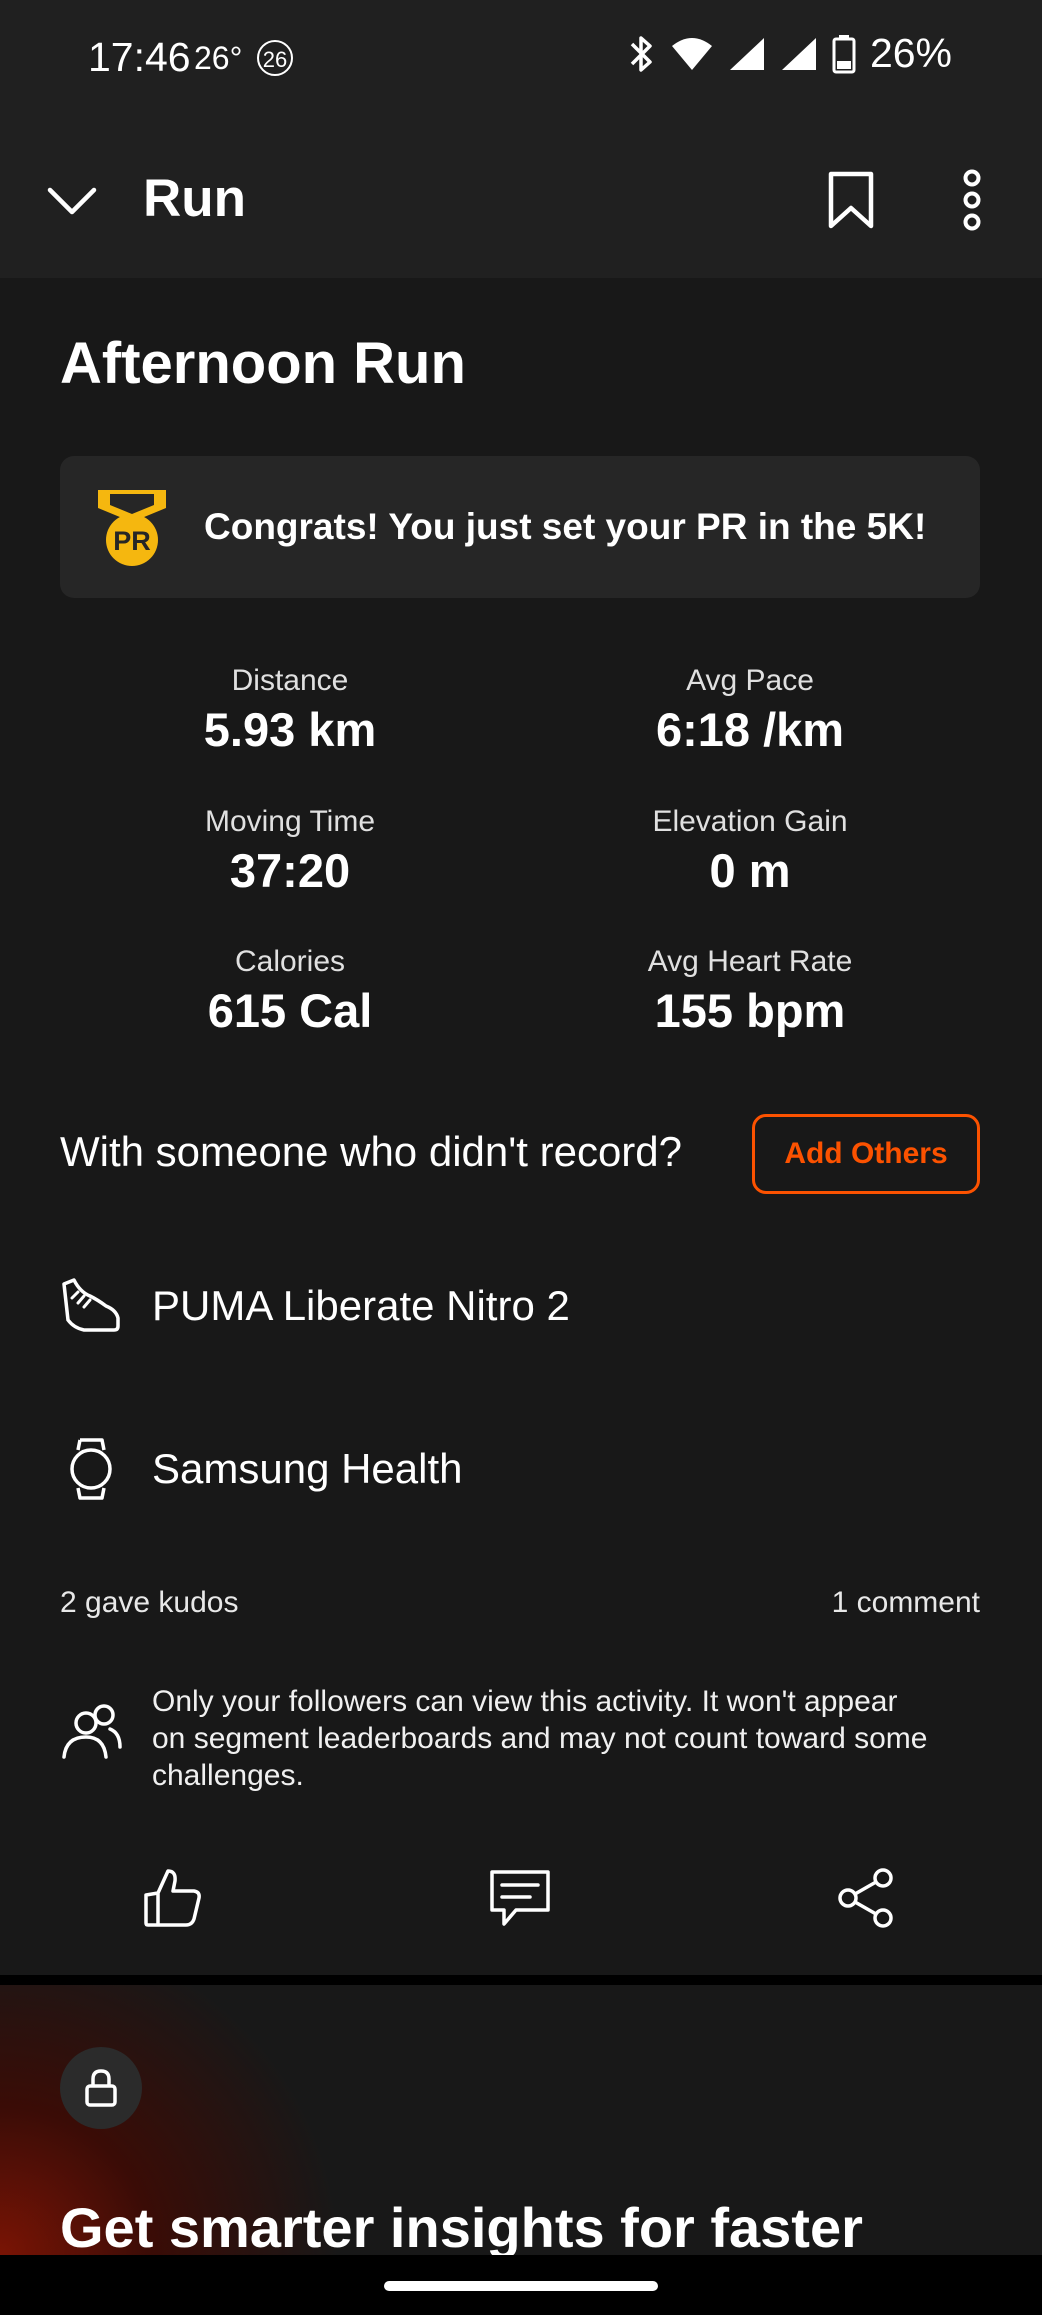  I want to click on notification-badge: 26, so click(275, 58).